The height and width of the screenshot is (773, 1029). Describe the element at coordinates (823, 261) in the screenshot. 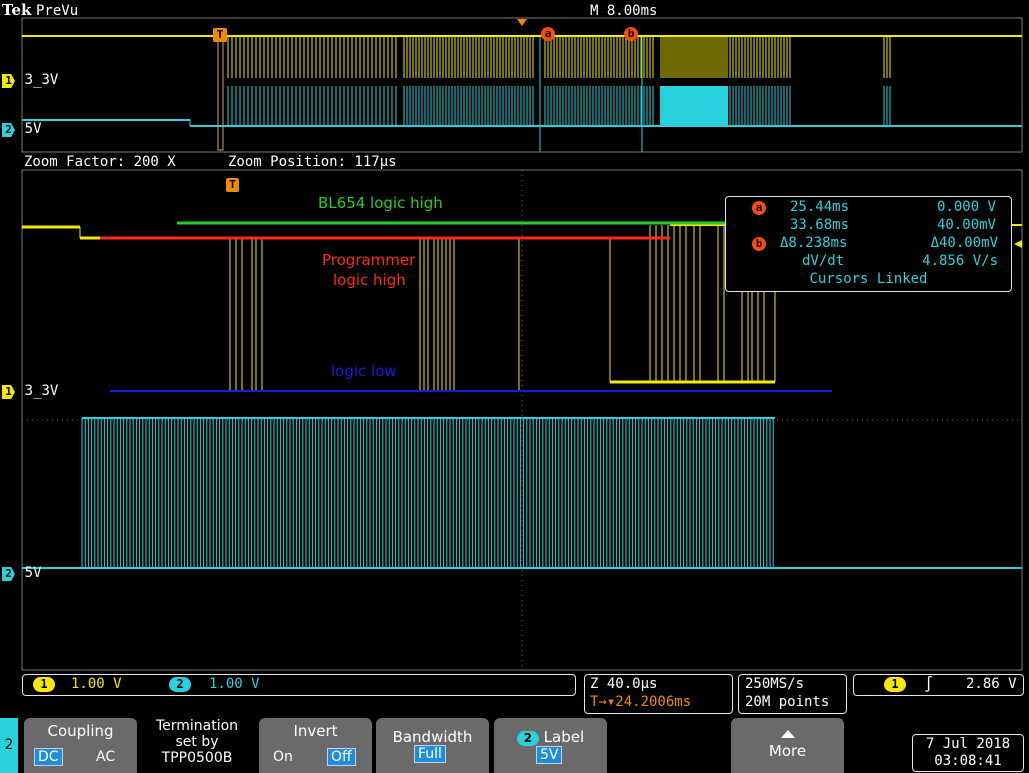

I see `dvdt-label: dV/dt` at that location.